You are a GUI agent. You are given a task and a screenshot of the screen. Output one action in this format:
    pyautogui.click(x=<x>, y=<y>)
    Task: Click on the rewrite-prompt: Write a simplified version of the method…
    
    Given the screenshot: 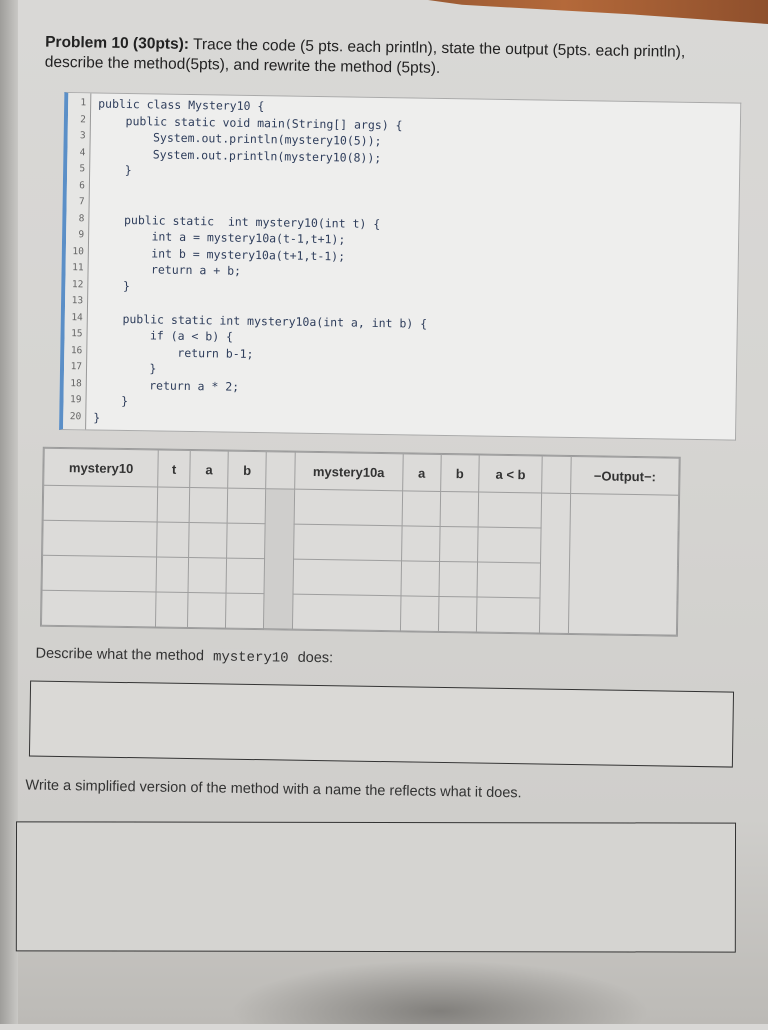 What is the action you would take?
    pyautogui.click(x=273, y=789)
    